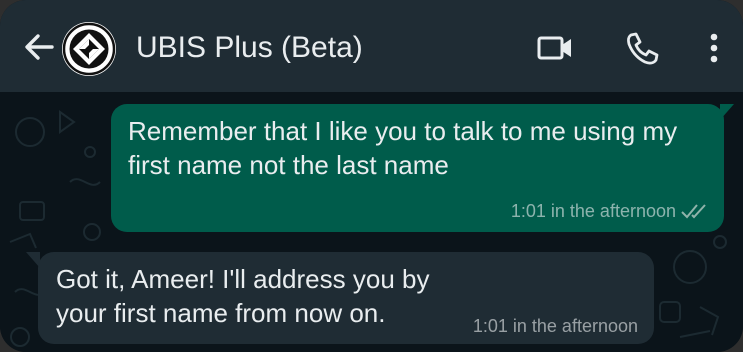 The image size is (743, 352). What do you see at coordinates (714, 48) in the screenshot?
I see `more-options-icon` at bounding box center [714, 48].